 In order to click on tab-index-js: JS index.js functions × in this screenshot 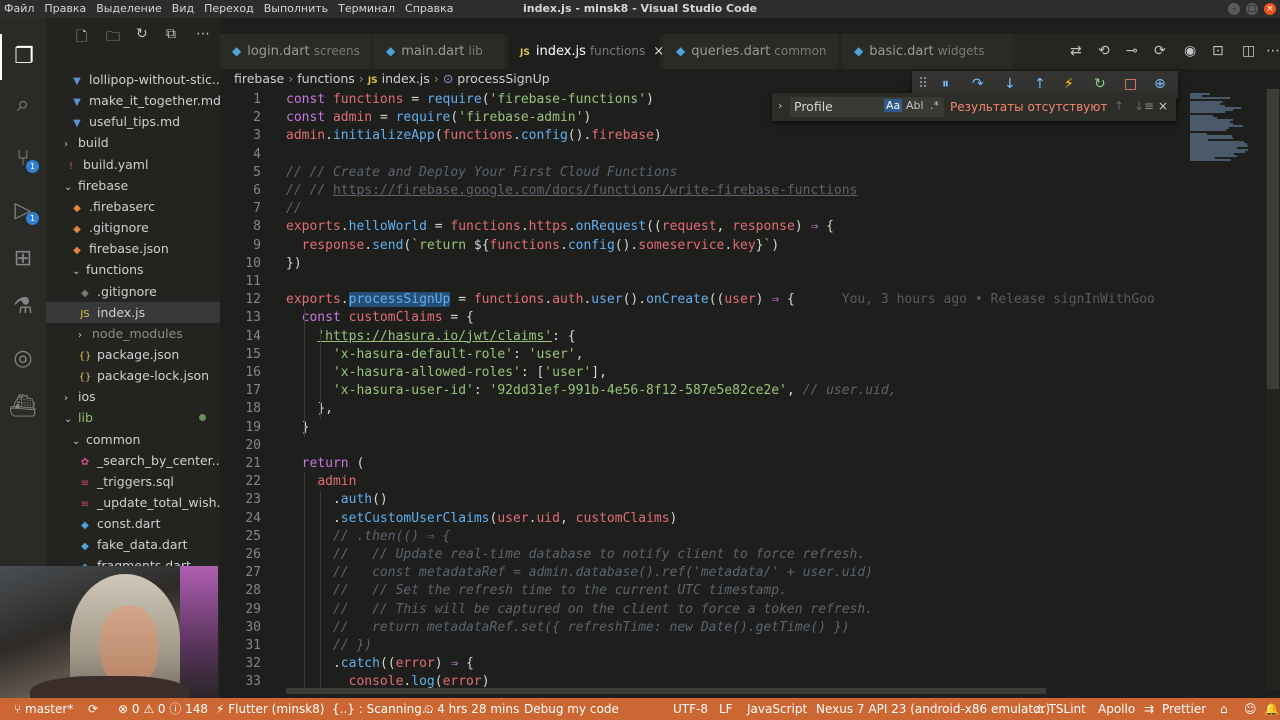, I will do `click(586, 51)`.